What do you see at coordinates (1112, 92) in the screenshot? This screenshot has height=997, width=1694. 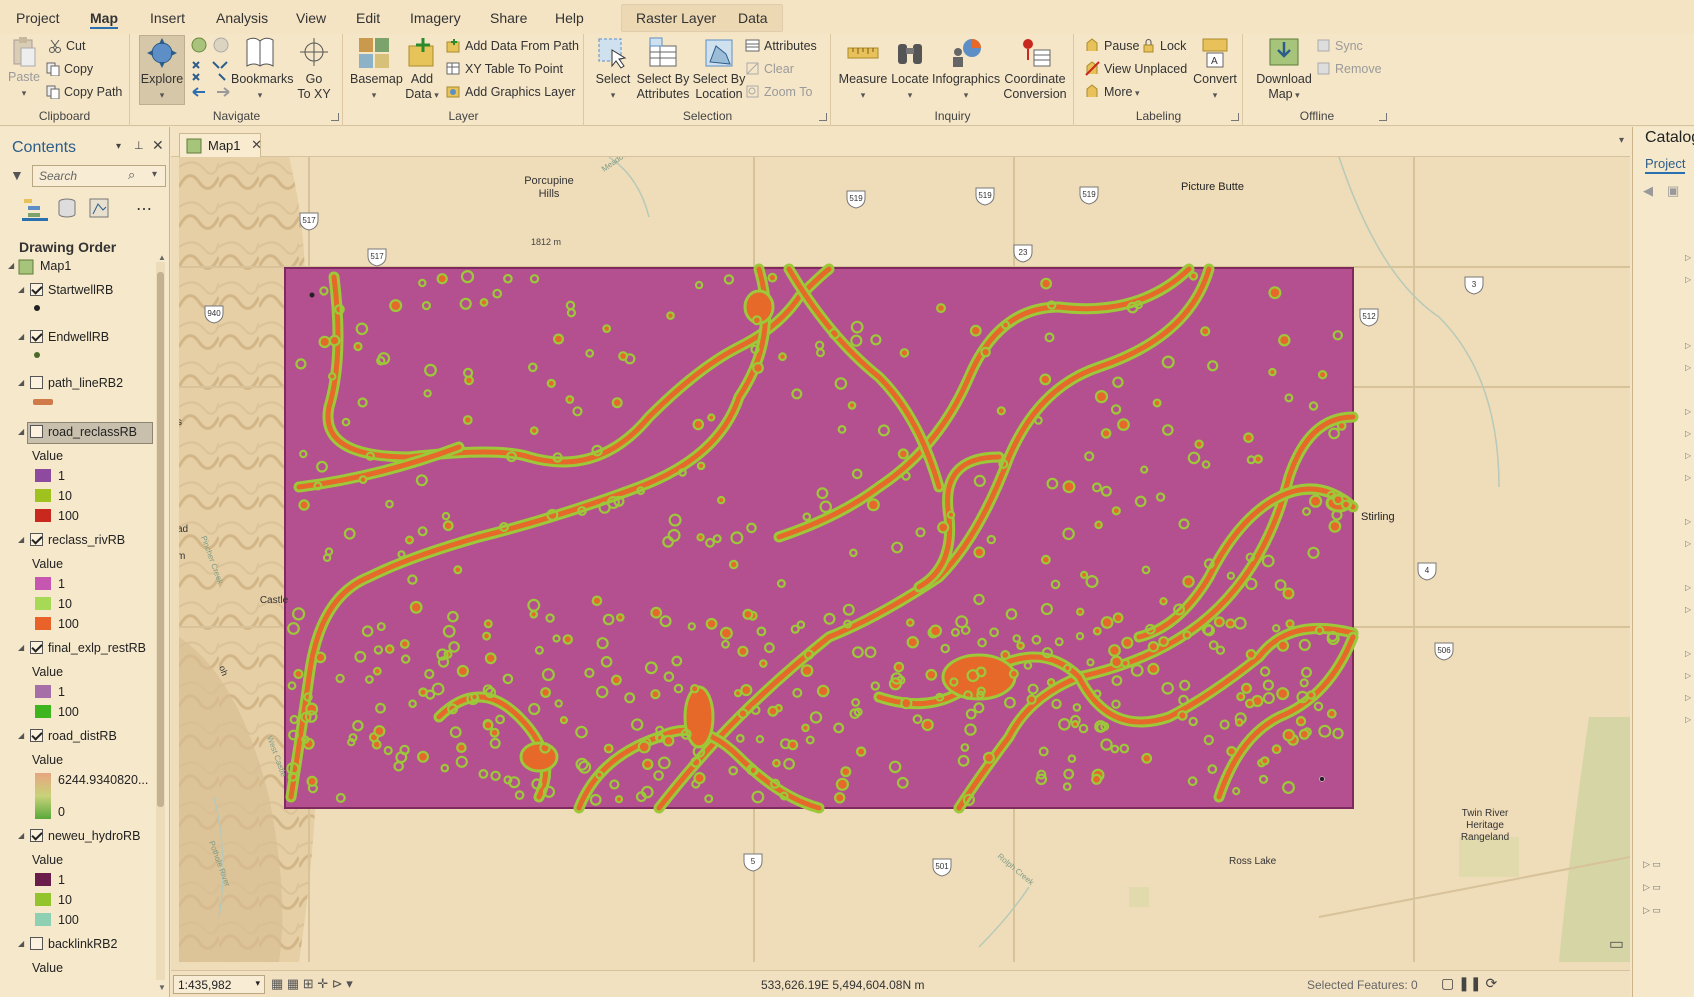 I see `more-labeling-button: More ▾` at bounding box center [1112, 92].